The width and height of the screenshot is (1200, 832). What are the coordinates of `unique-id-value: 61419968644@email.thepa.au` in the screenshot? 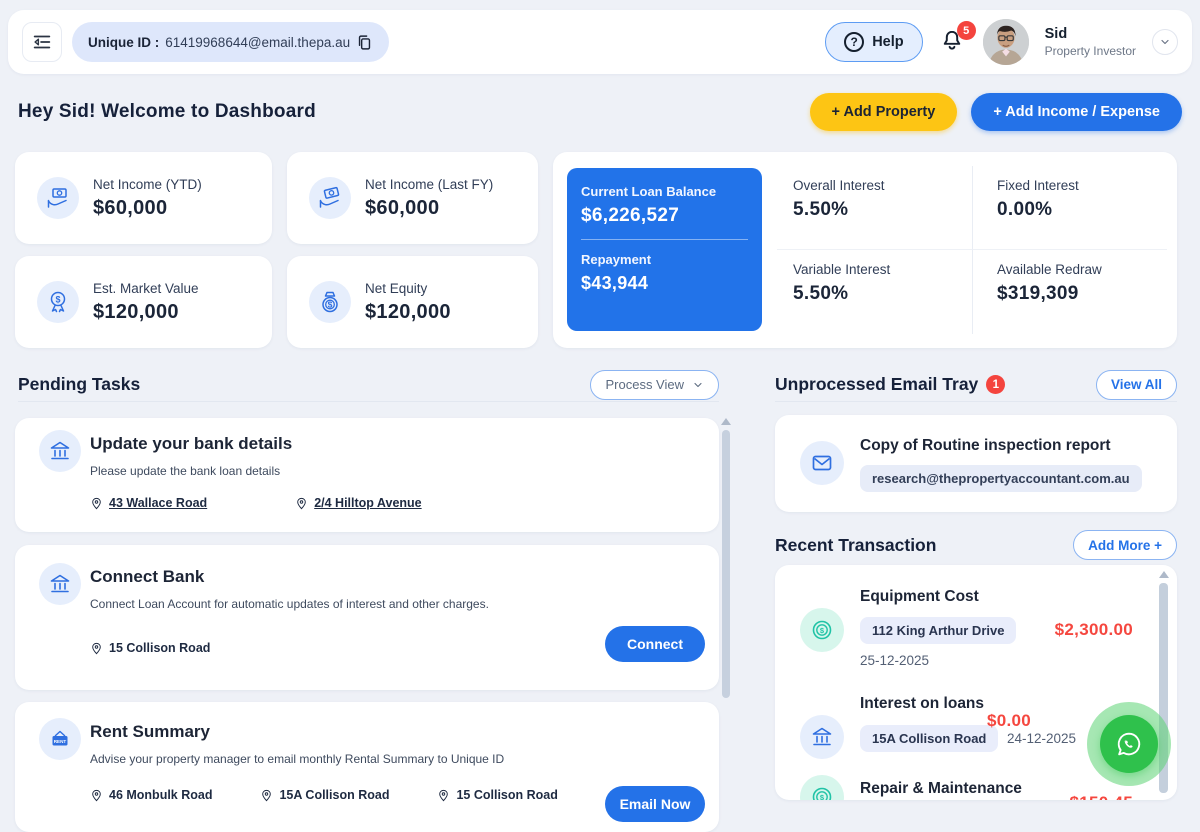 It's located at (258, 42).